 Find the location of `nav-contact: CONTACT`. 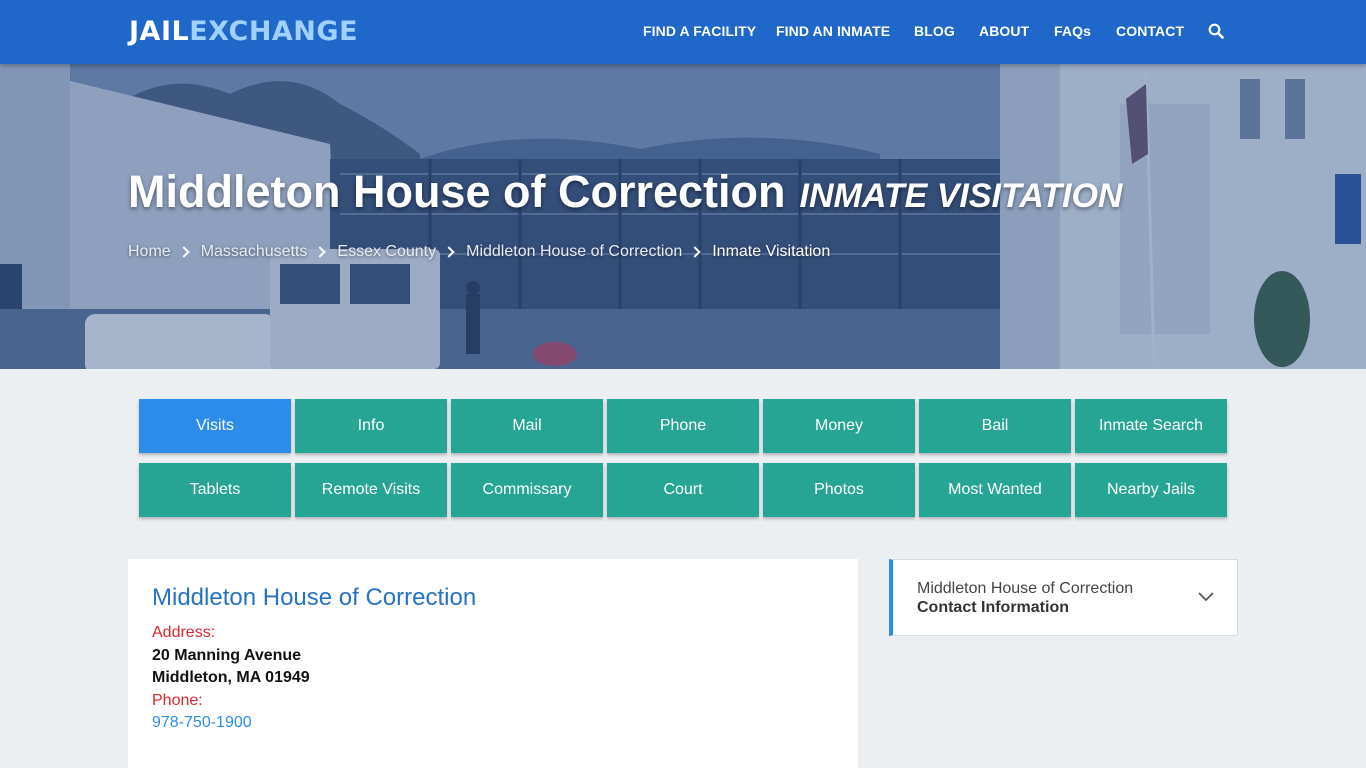

nav-contact: CONTACT is located at coordinates (1150, 31).